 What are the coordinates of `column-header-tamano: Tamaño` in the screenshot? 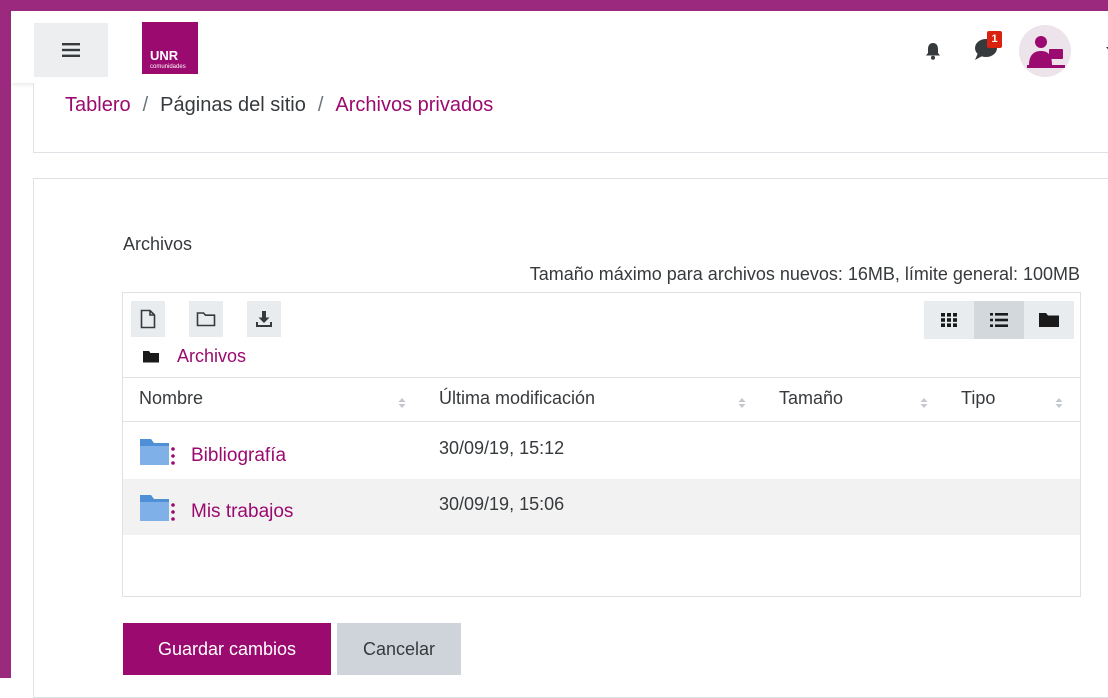 It's located at (811, 398).